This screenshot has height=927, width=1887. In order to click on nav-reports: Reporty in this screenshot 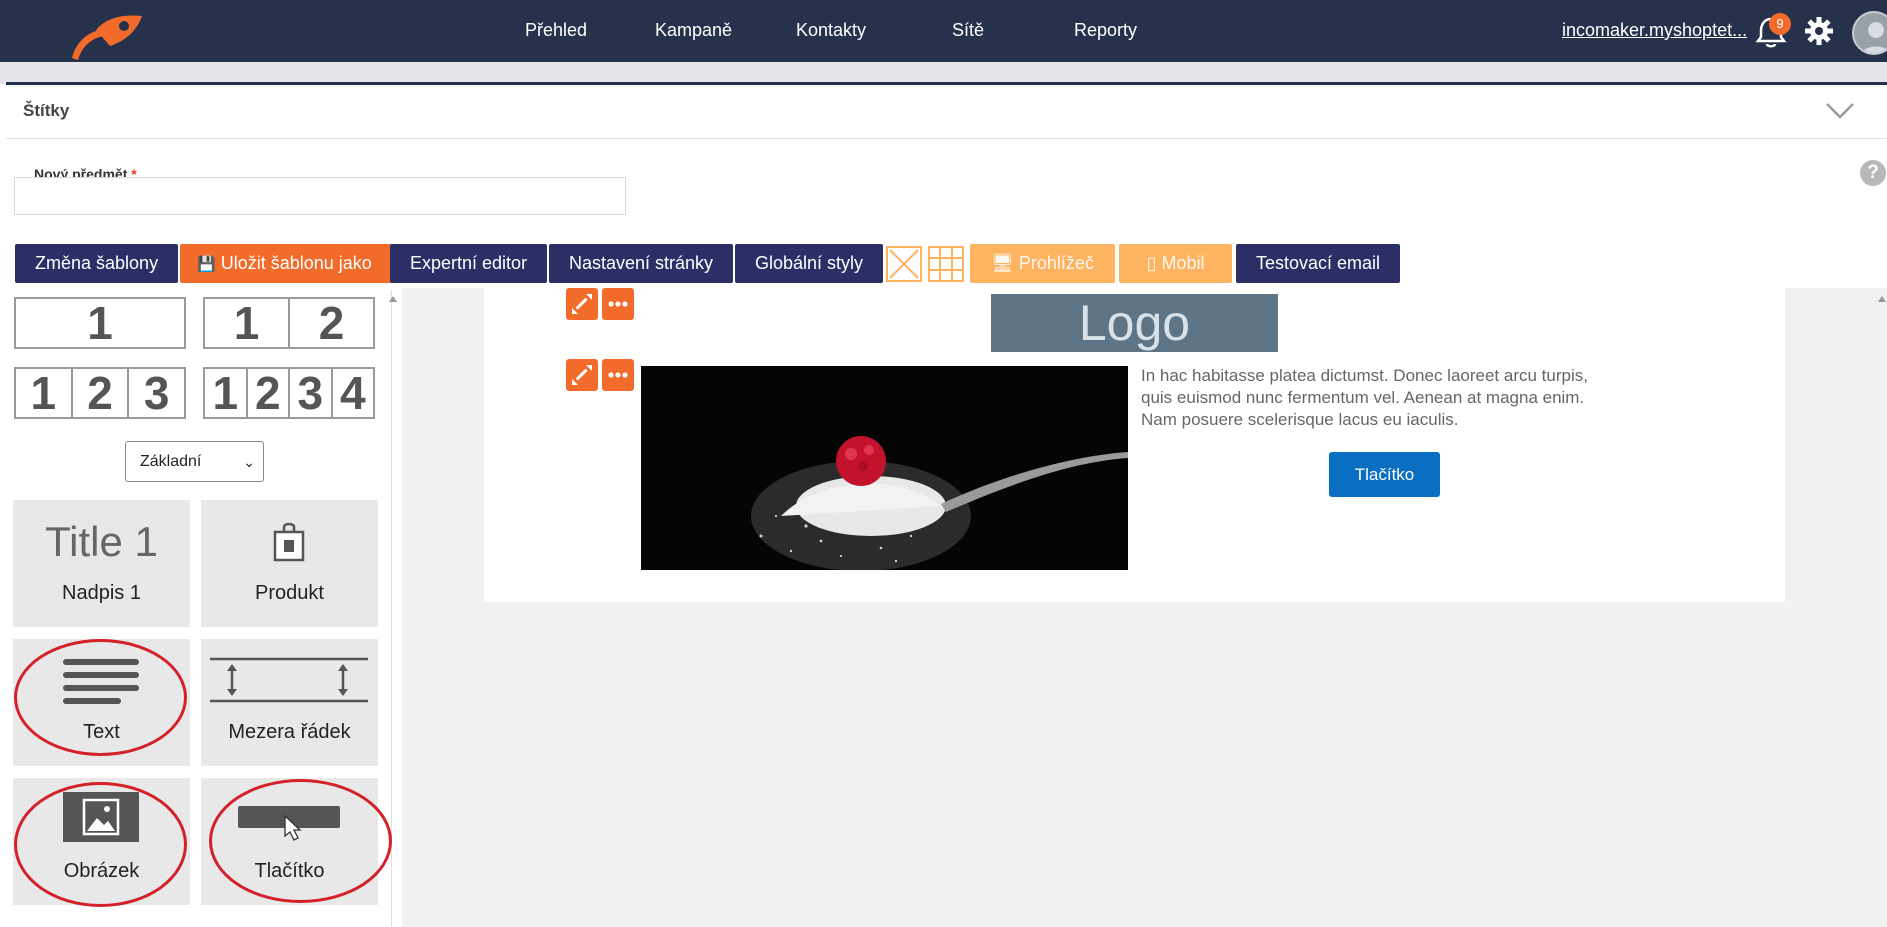, I will do `click(1105, 30)`.